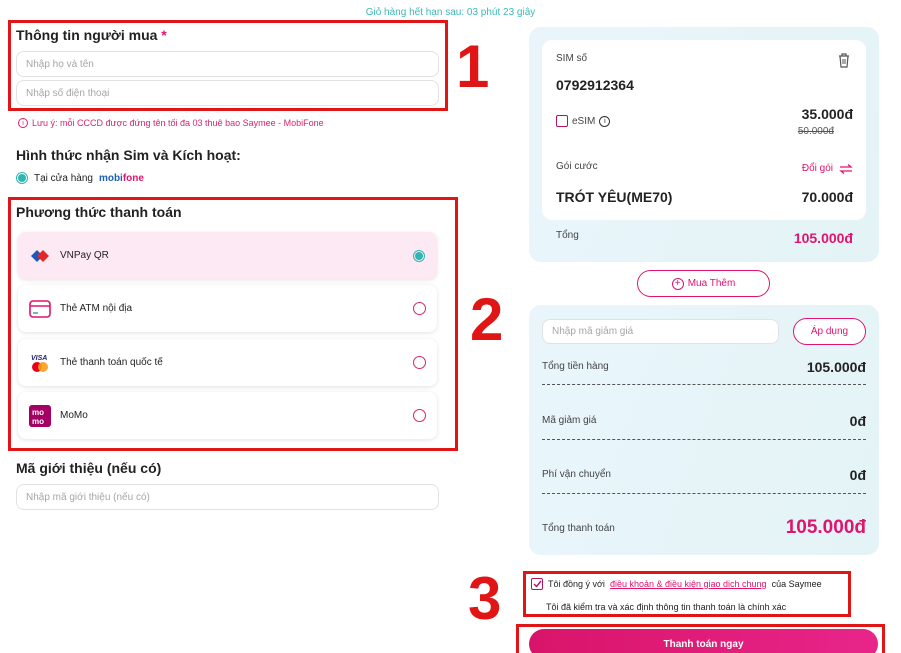 The height and width of the screenshot is (653, 901). I want to click on terms-checkbox, so click(537, 584).